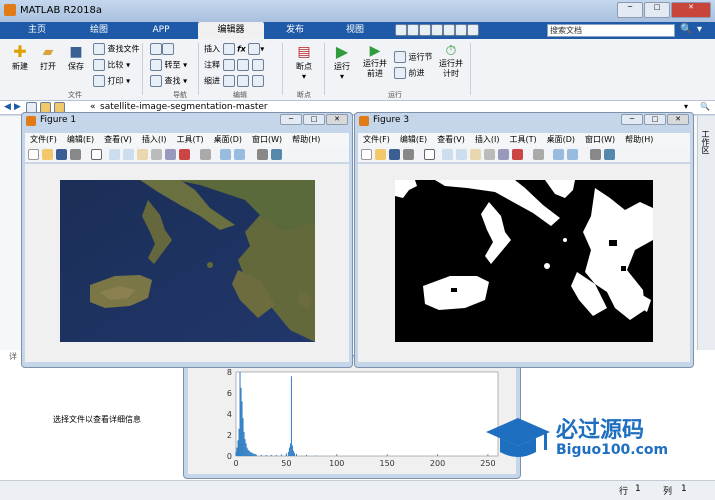 The width and height of the screenshot is (715, 500). I want to click on breakpoints-button: ▤ 断点 ▾, so click(304, 62).